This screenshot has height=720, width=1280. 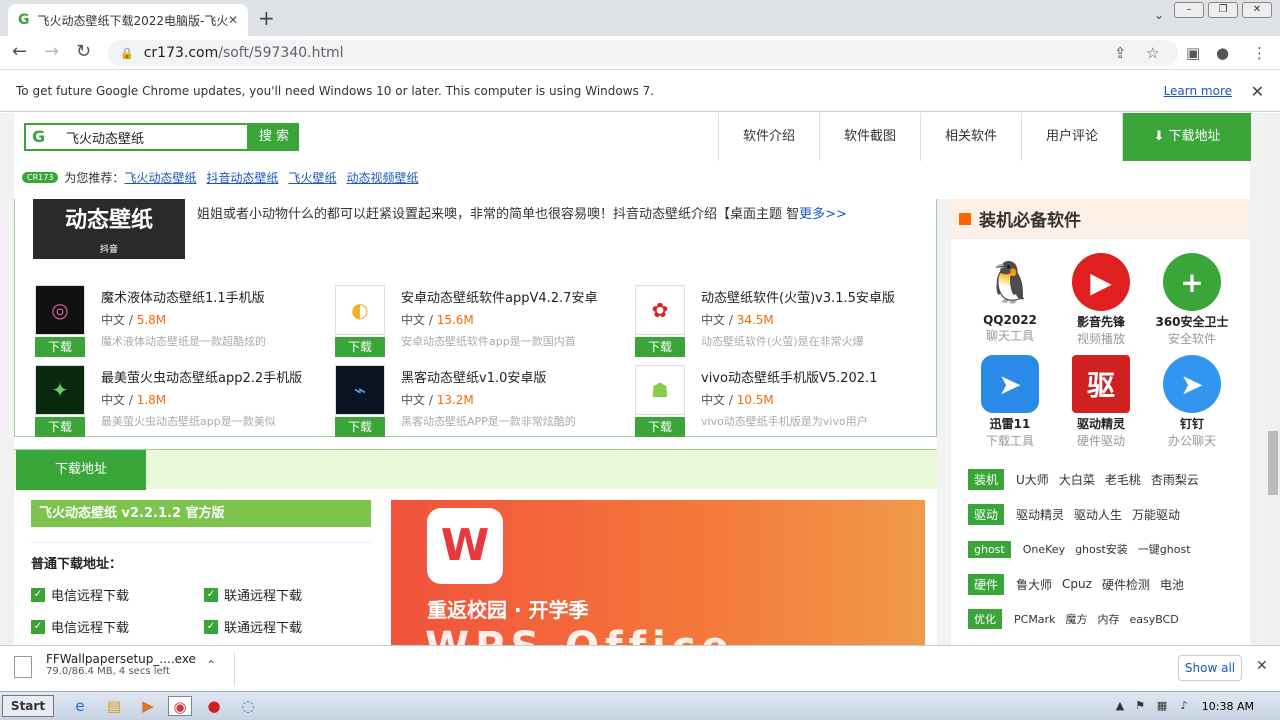 I want to click on category-link: 驱动精灵, so click(x=1040, y=514).